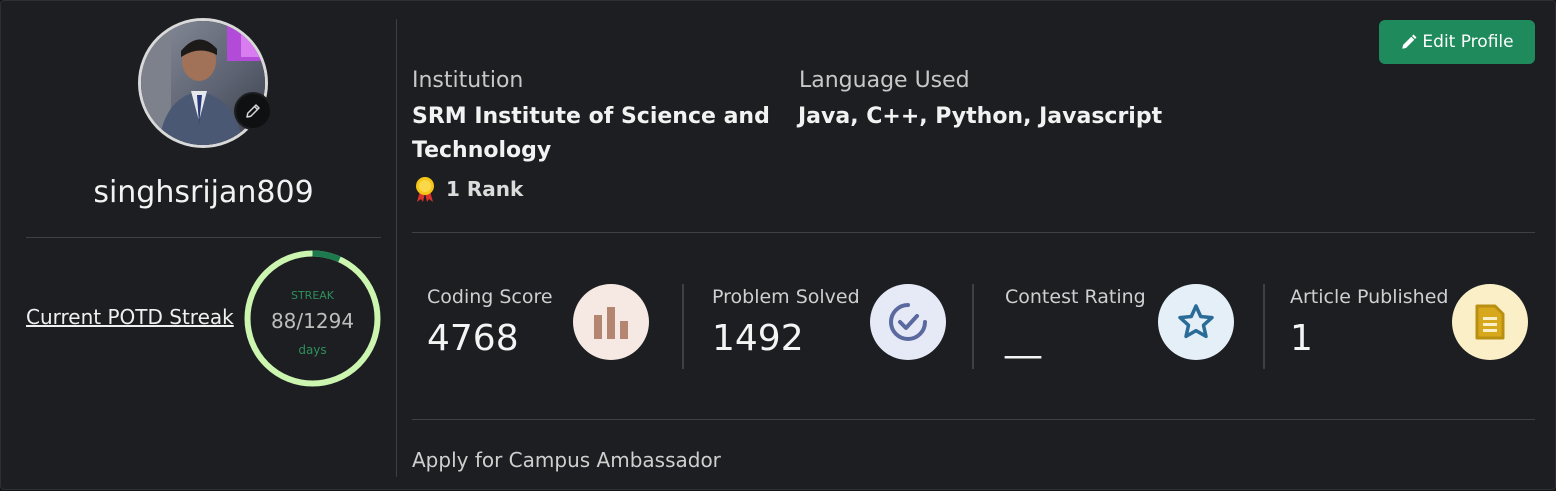 The height and width of the screenshot is (491, 1556). I want to click on stat-label: Article Published, so click(1369, 297).